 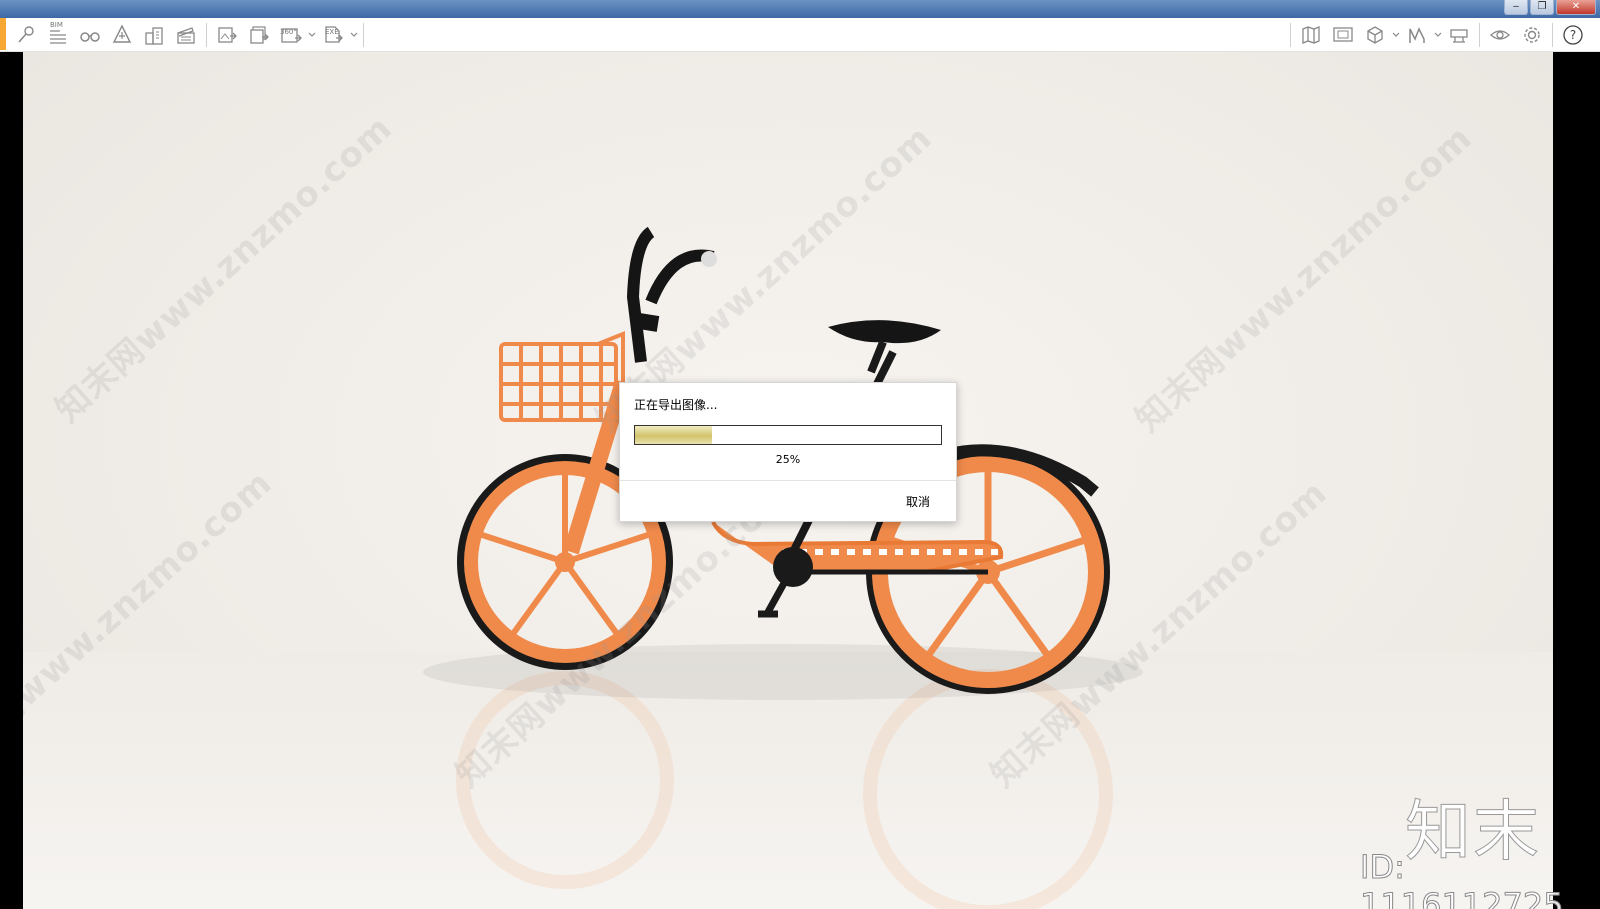 What do you see at coordinates (186, 35) in the screenshot?
I see `film-clapper-icon` at bounding box center [186, 35].